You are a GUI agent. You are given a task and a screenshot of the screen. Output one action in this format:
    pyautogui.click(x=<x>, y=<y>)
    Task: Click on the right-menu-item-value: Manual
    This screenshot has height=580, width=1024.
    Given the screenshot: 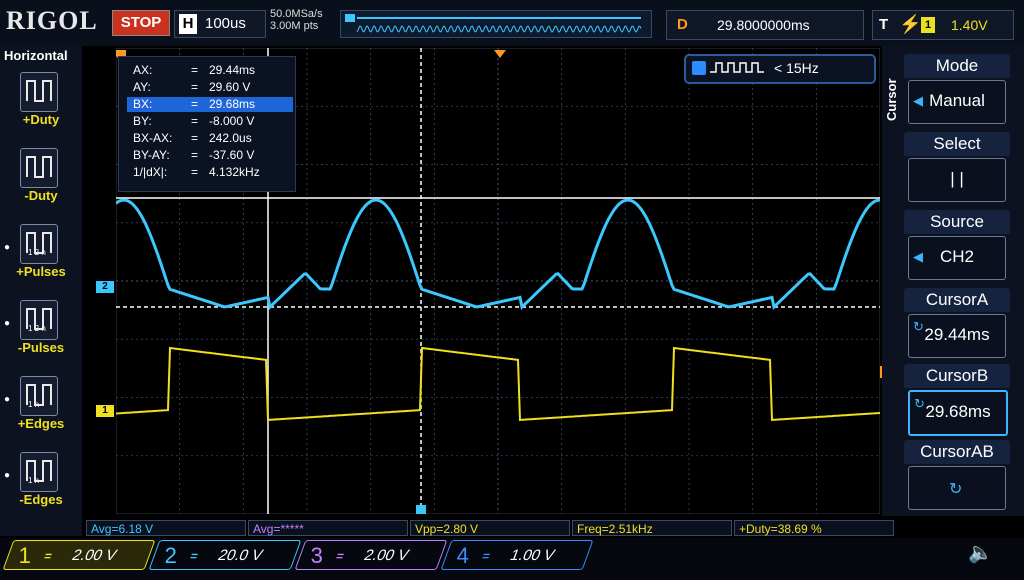 What is the action you would take?
    pyautogui.click(x=957, y=100)
    